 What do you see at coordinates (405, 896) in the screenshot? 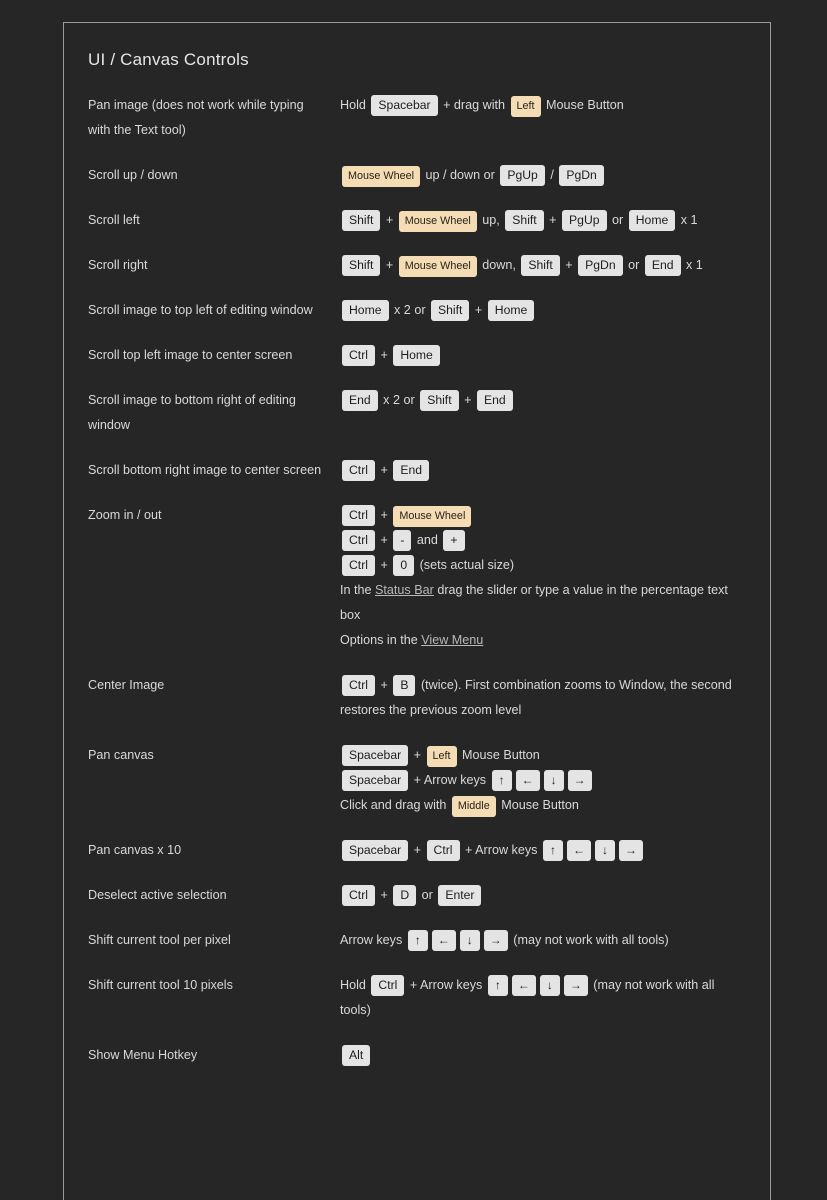
I see `key-chip: D` at bounding box center [405, 896].